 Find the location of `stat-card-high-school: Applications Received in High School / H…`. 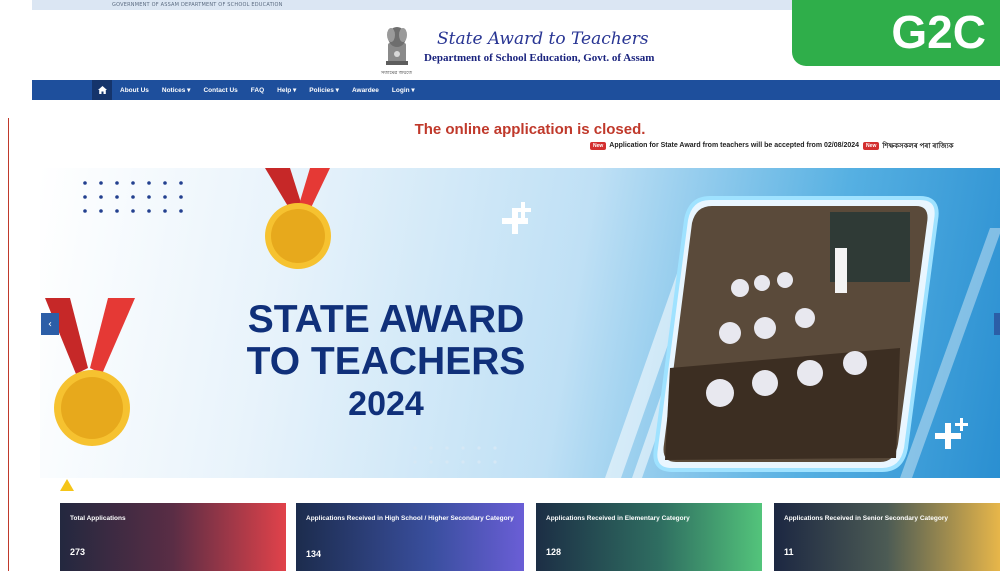

stat-card-high-school: Applications Received in High School / H… is located at coordinates (410, 537).